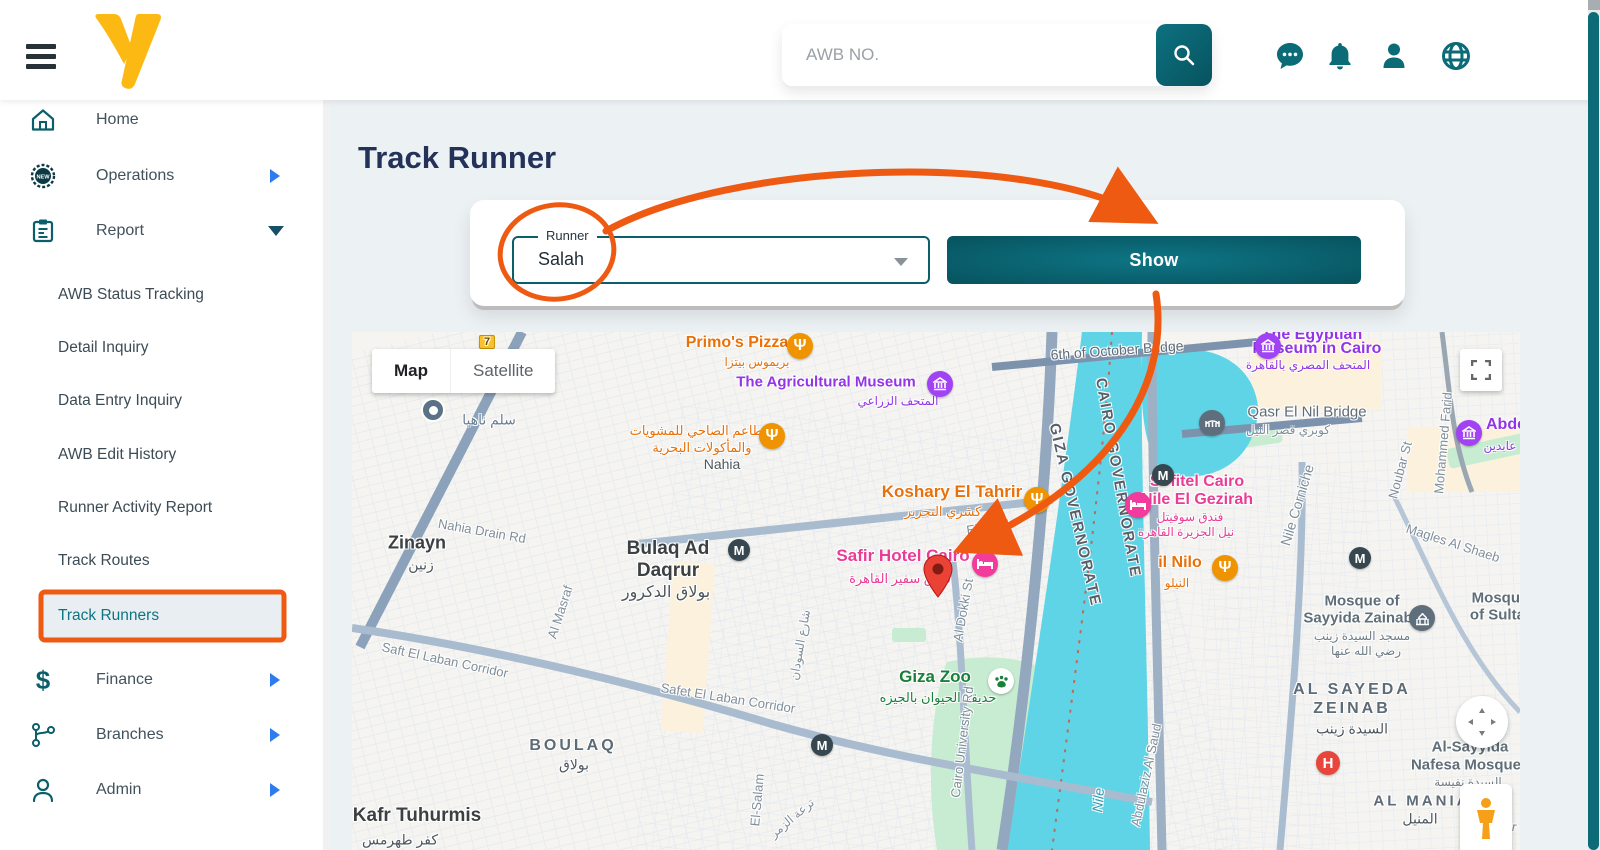 This screenshot has width=1600, height=850. Describe the element at coordinates (1352, 689) in the screenshot. I see `map-label: AL SAYEDA` at that location.